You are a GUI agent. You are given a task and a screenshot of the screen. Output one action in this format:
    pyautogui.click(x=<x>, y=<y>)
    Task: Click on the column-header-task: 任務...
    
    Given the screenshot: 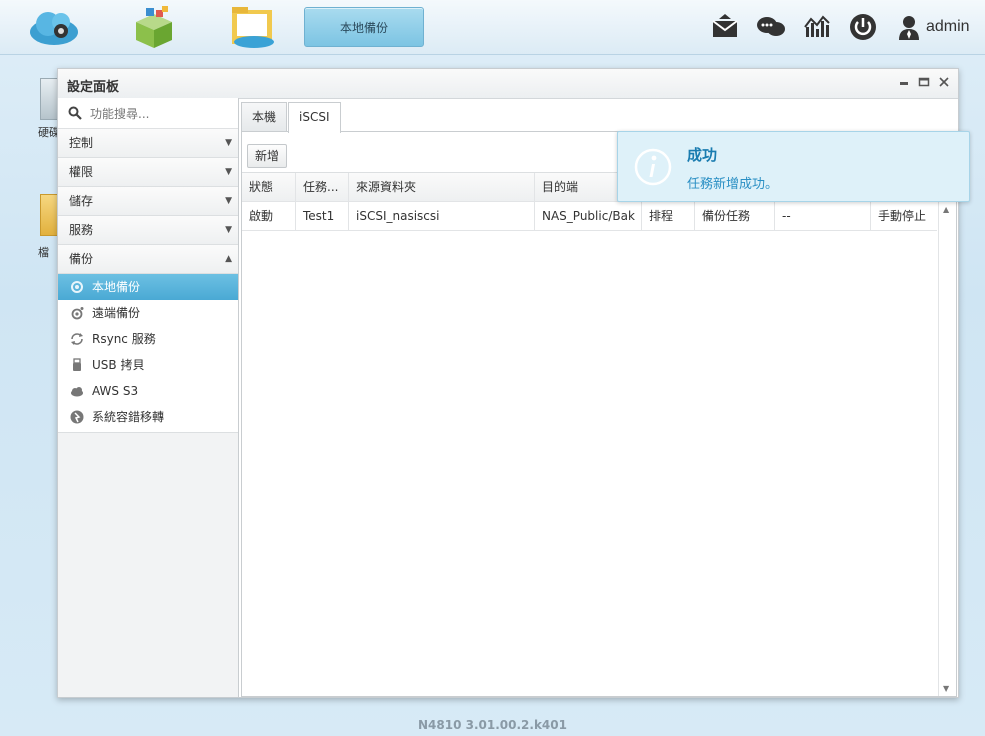 What is the action you would take?
    pyautogui.click(x=322, y=187)
    